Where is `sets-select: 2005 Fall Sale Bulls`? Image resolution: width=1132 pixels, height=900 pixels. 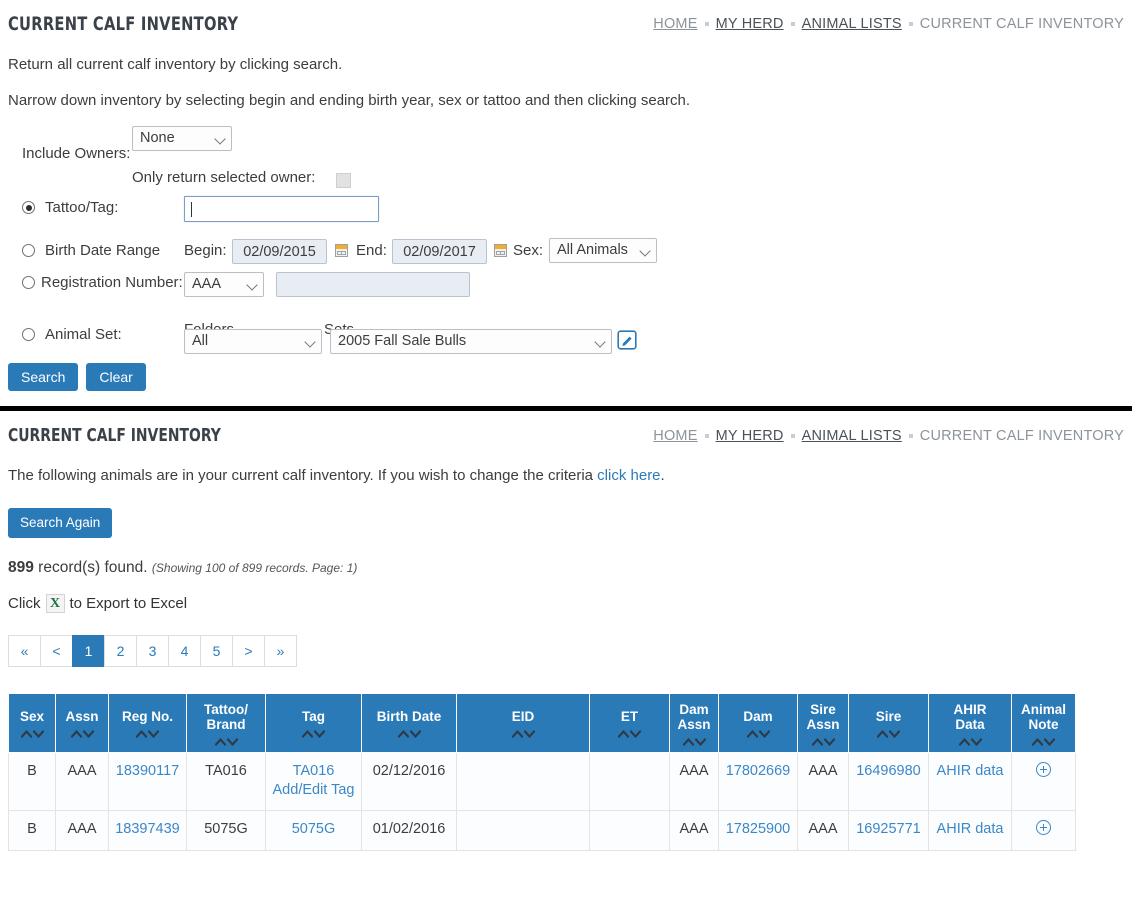 sets-select: 2005 Fall Sale Bulls is located at coordinates (471, 341).